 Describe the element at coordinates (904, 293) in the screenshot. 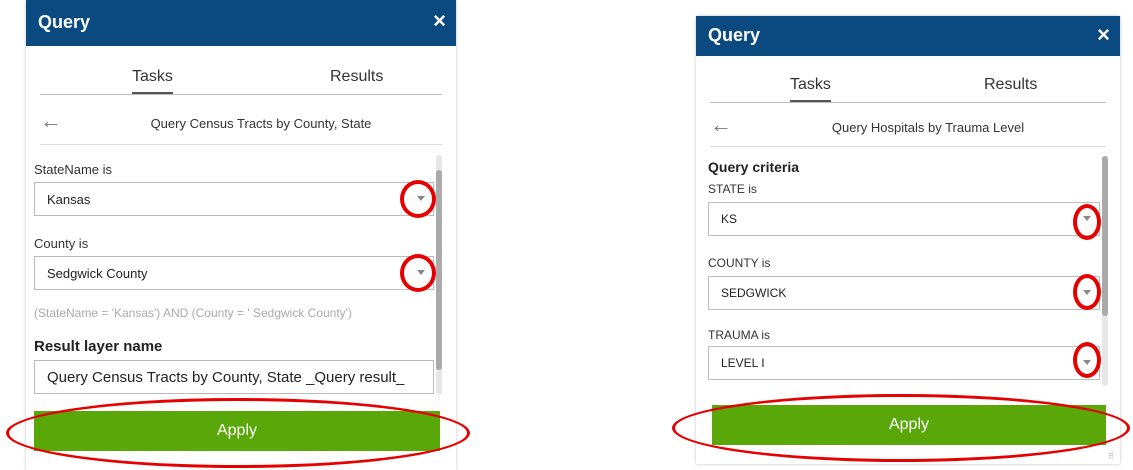

I see `county-select: SEDGWICK` at that location.